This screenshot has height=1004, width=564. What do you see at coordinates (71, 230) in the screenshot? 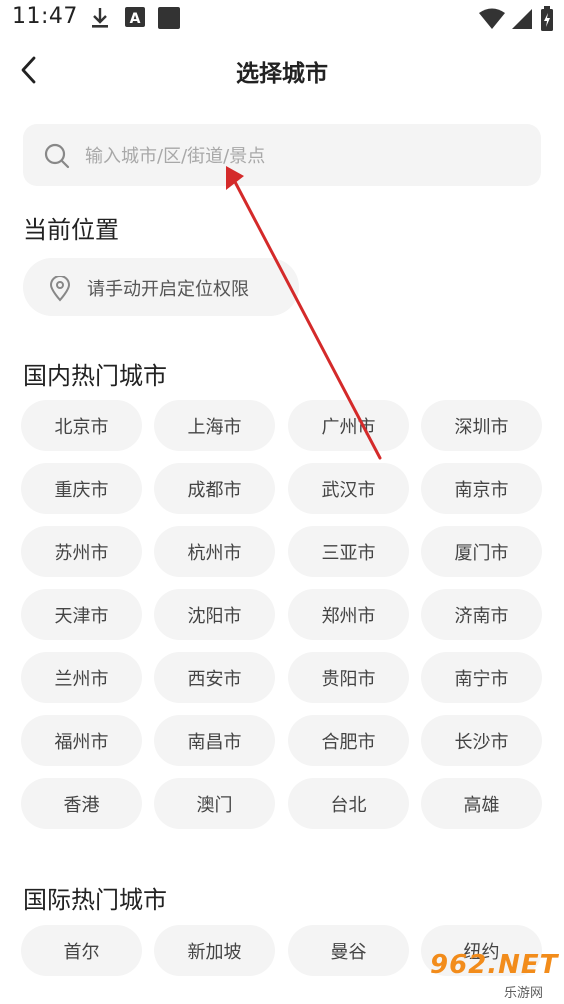
I see `current-location-title: 当前位置` at bounding box center [71, 230].